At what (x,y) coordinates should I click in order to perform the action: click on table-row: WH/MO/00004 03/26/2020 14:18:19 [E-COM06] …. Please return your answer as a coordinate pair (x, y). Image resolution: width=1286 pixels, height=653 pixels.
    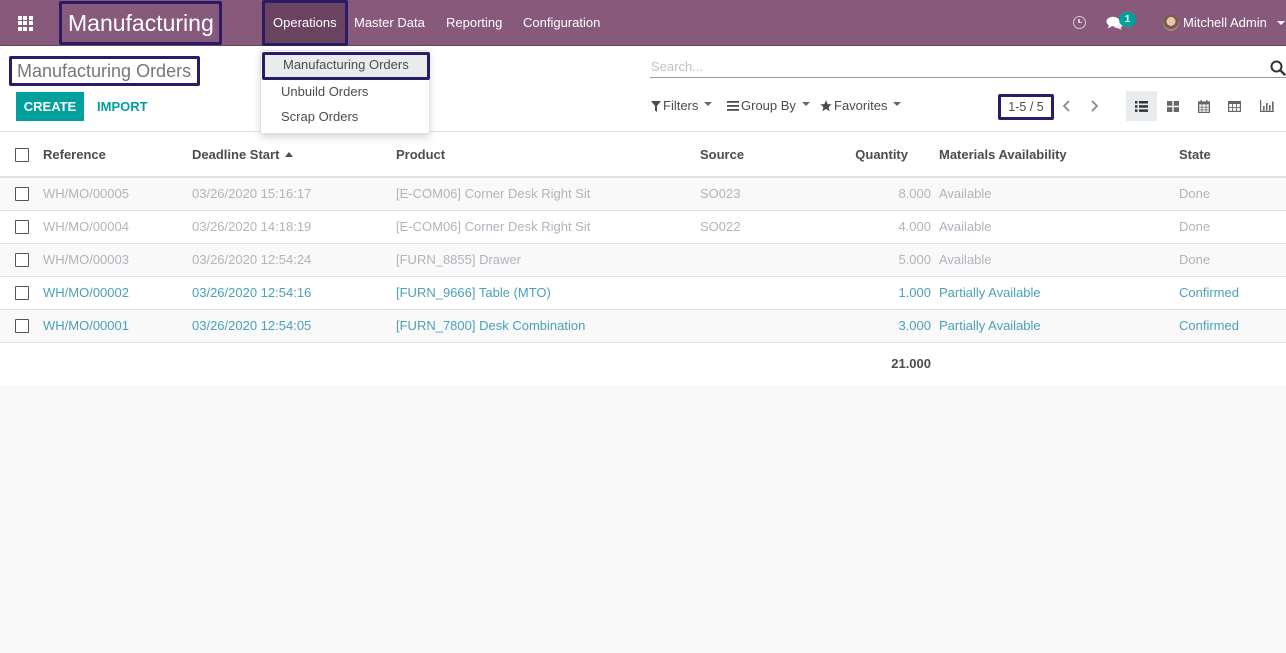
    Looking at the image, I should click on (643, 227).